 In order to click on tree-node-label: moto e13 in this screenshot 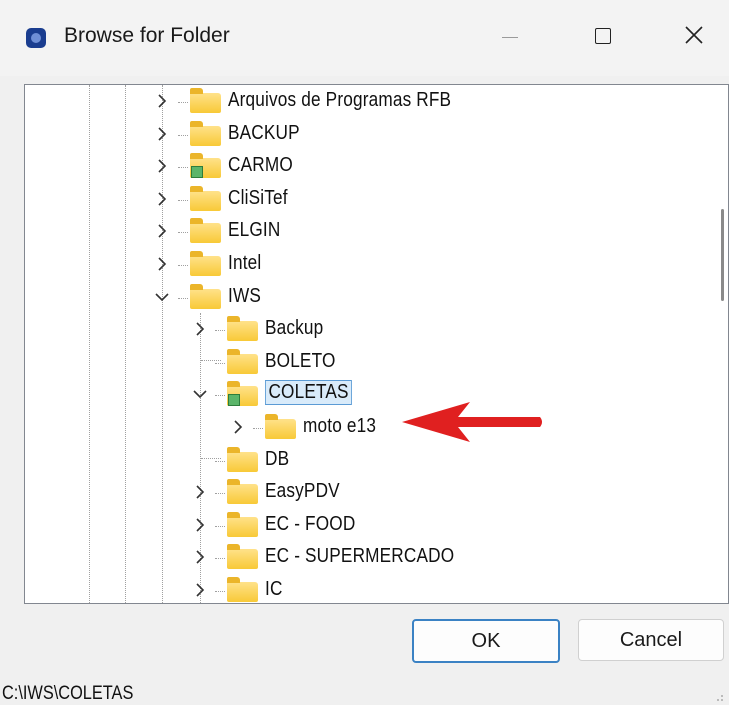, I will do `click(340, 426)`.